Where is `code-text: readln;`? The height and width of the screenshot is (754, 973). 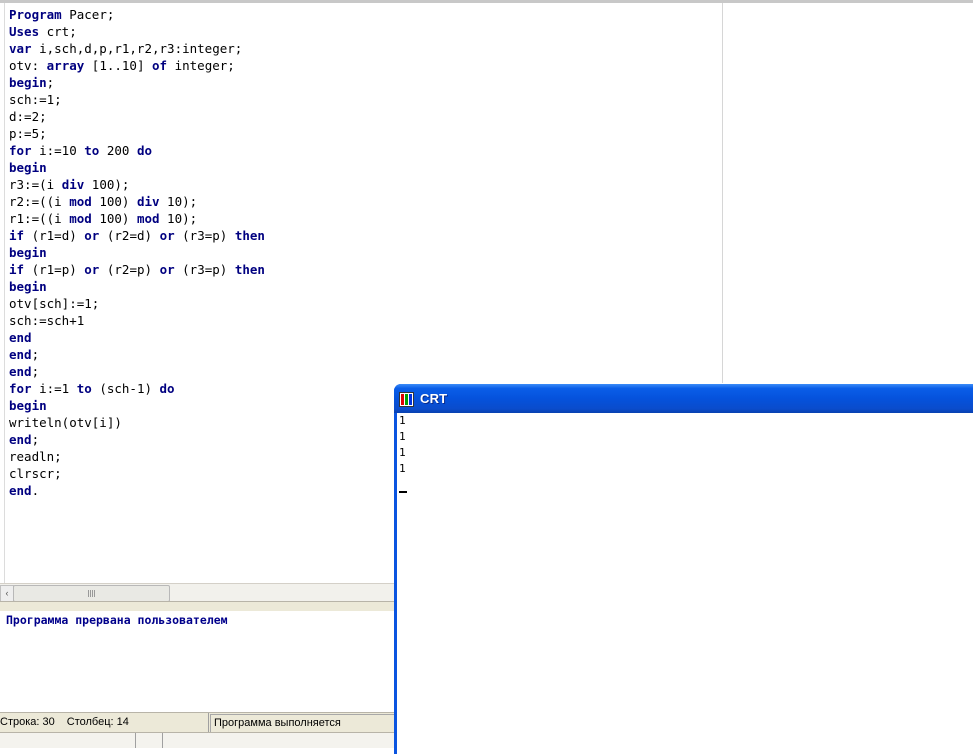
code-text: readln; is located at coordinates (35, 456).